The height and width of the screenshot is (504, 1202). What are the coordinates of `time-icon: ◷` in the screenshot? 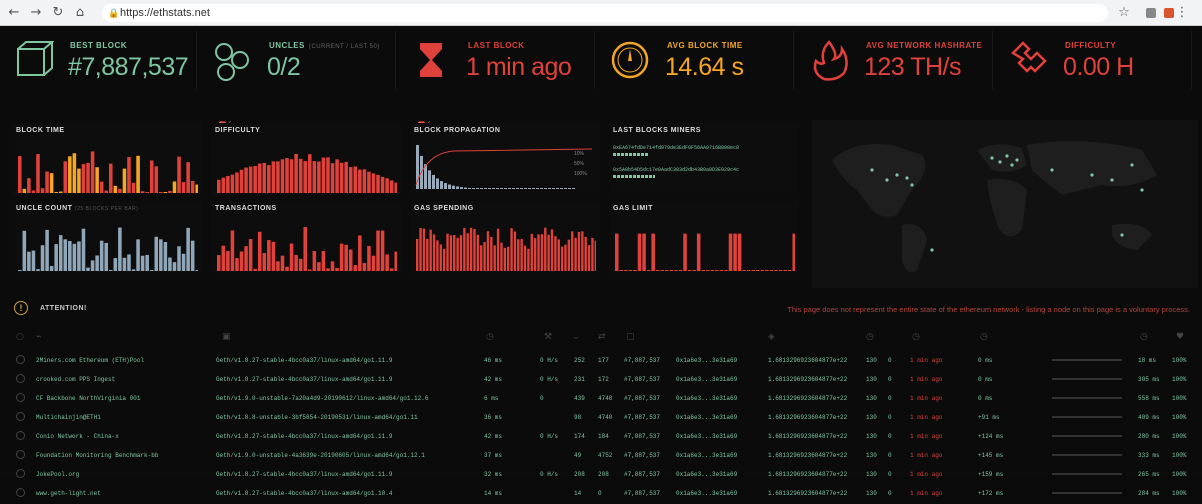 It's located at (916, 337).